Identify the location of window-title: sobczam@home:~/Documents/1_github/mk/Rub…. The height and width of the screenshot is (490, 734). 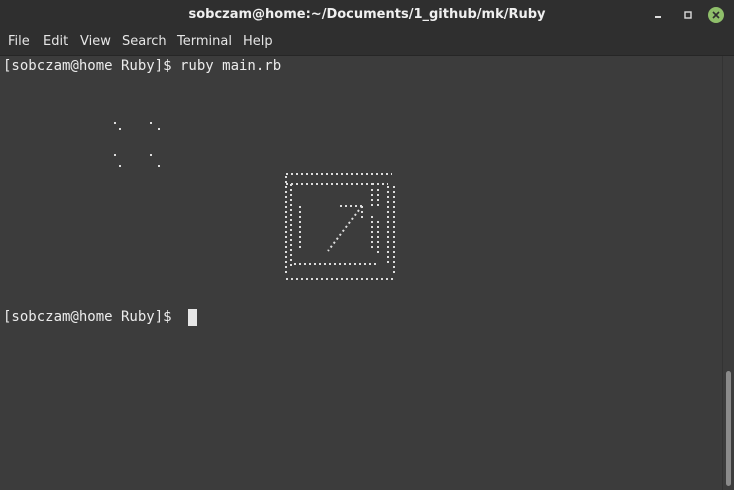
(367, 14).